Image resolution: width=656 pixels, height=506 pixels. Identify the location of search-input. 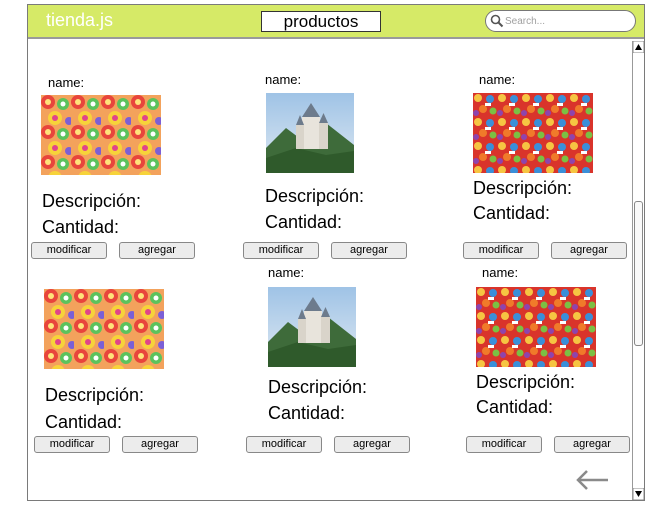
(565, 21).